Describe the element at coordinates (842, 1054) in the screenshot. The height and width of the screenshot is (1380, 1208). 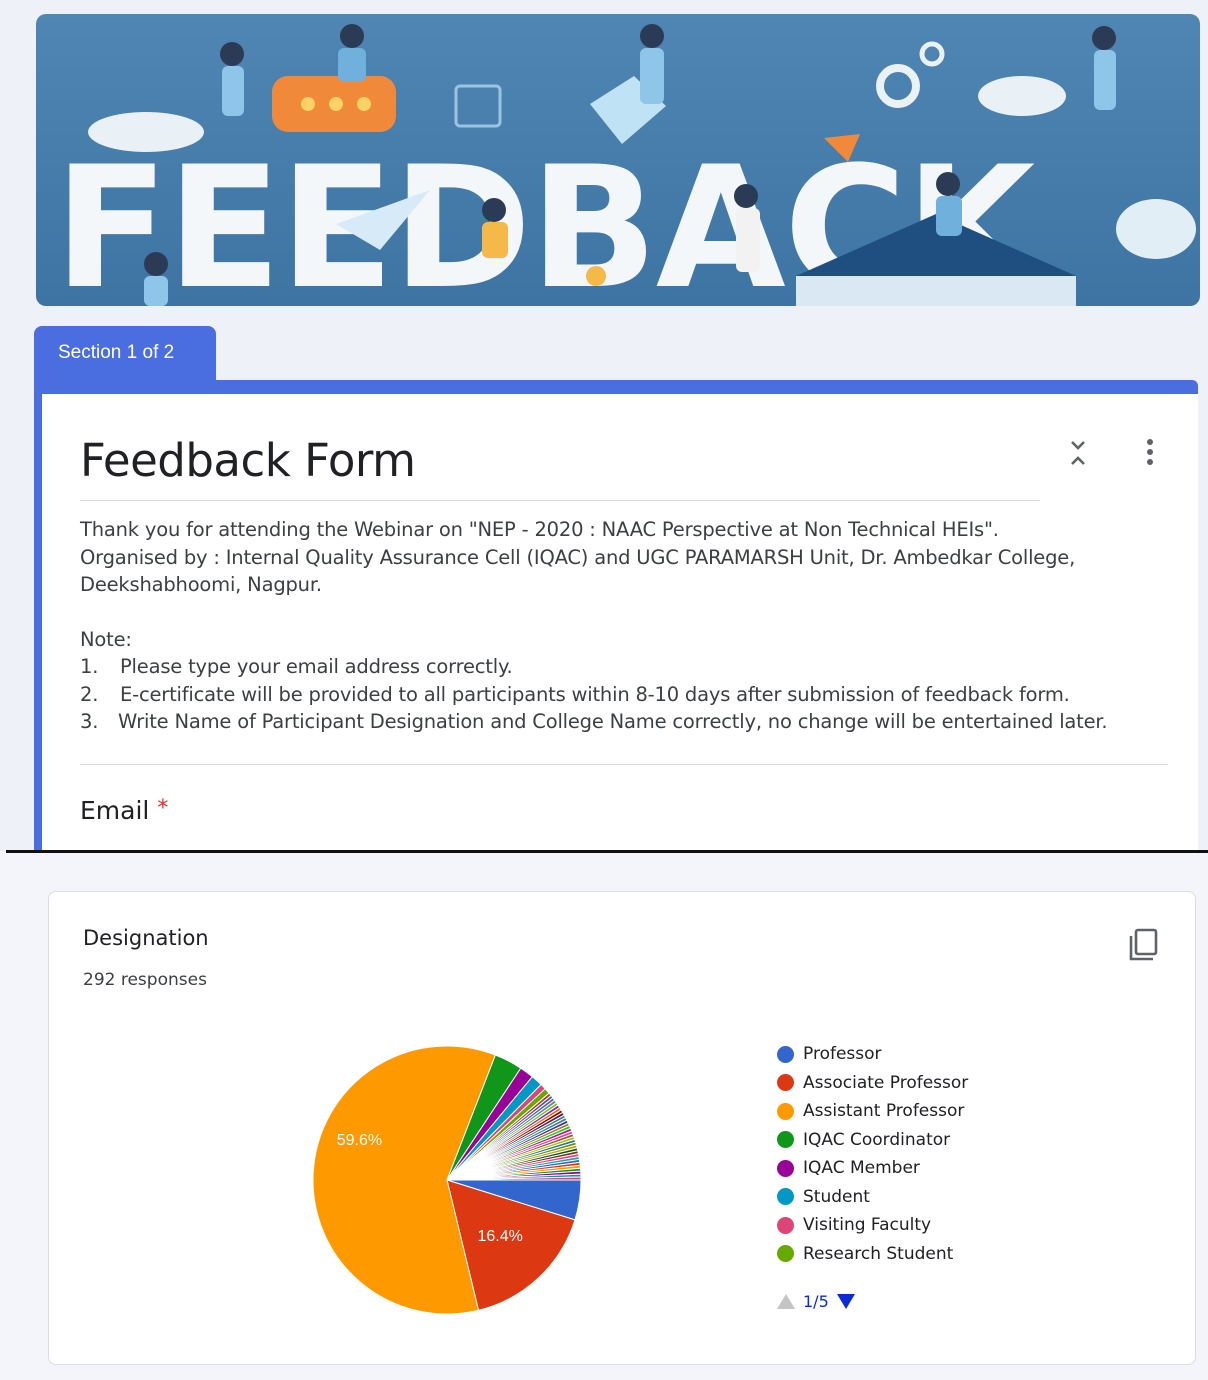
I see `legend-label: Professor` at that location.